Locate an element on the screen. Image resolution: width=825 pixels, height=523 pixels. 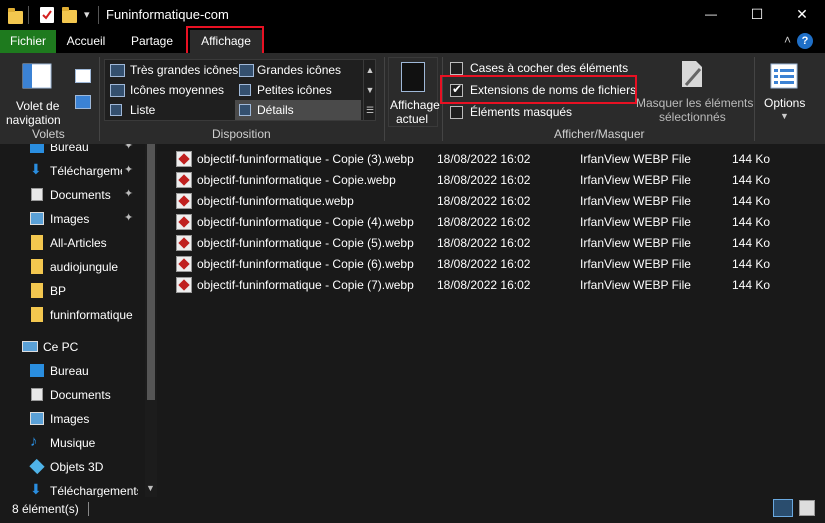
nav-item-documents-quick: Documents ✦ is located at coordinates (72, 195).